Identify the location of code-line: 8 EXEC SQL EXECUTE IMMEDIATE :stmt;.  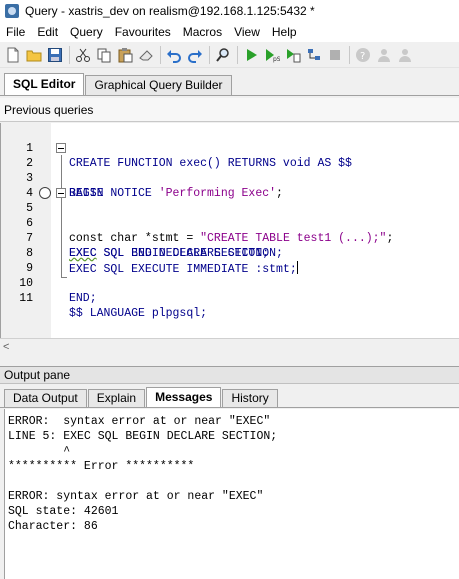
(230, 253).